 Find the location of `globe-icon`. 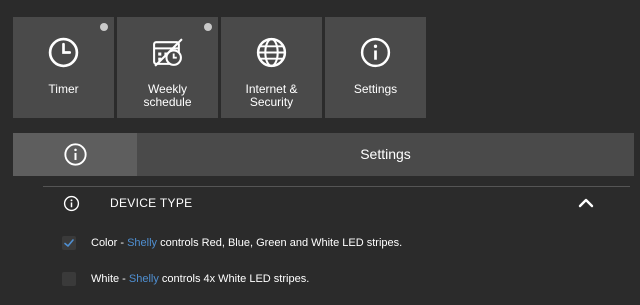

globe-icon is located at coordinates (271, 52).